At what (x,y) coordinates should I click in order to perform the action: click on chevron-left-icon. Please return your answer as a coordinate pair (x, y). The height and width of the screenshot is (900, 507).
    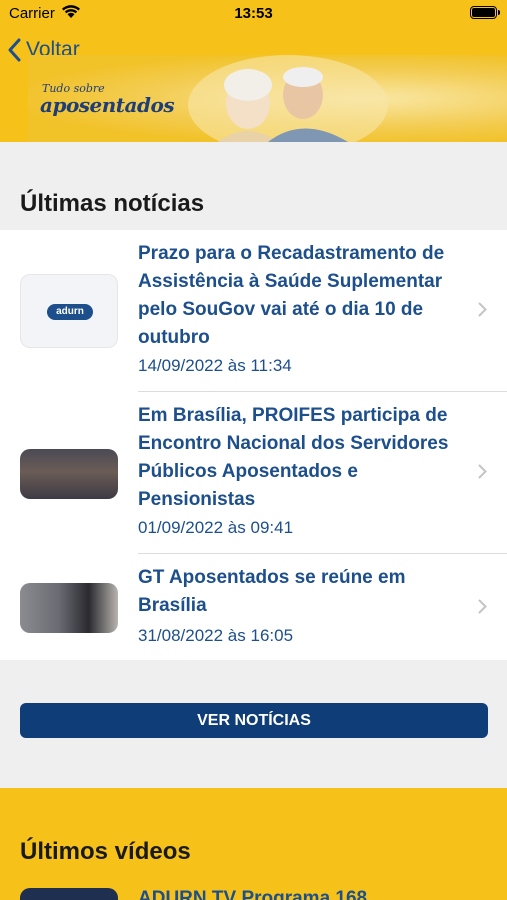
    Looking at the image, I should click on (14, 50).